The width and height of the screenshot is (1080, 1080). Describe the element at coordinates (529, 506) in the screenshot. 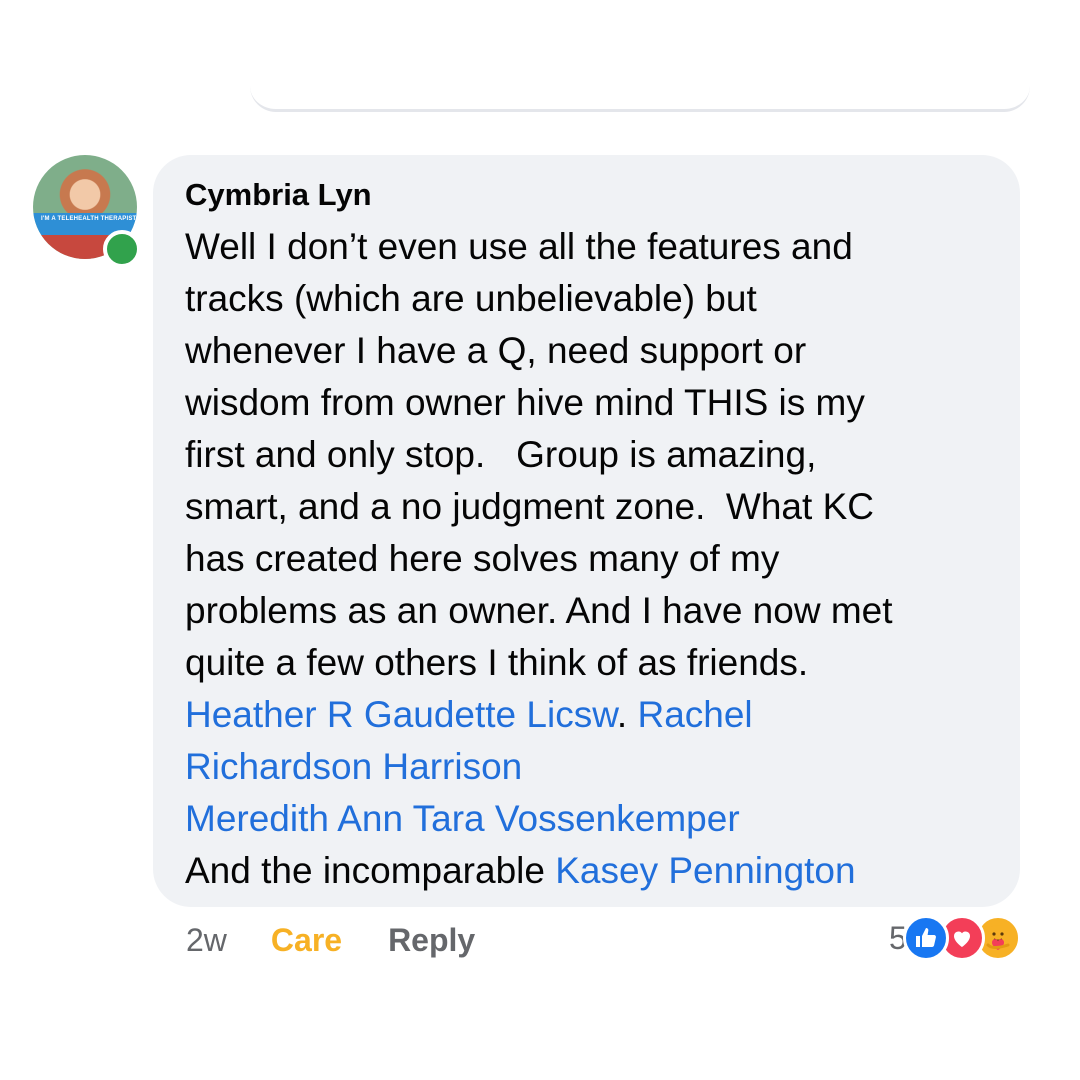

I see `comment-text-segment: smart, and a no judgment zone. What KC` at that location.